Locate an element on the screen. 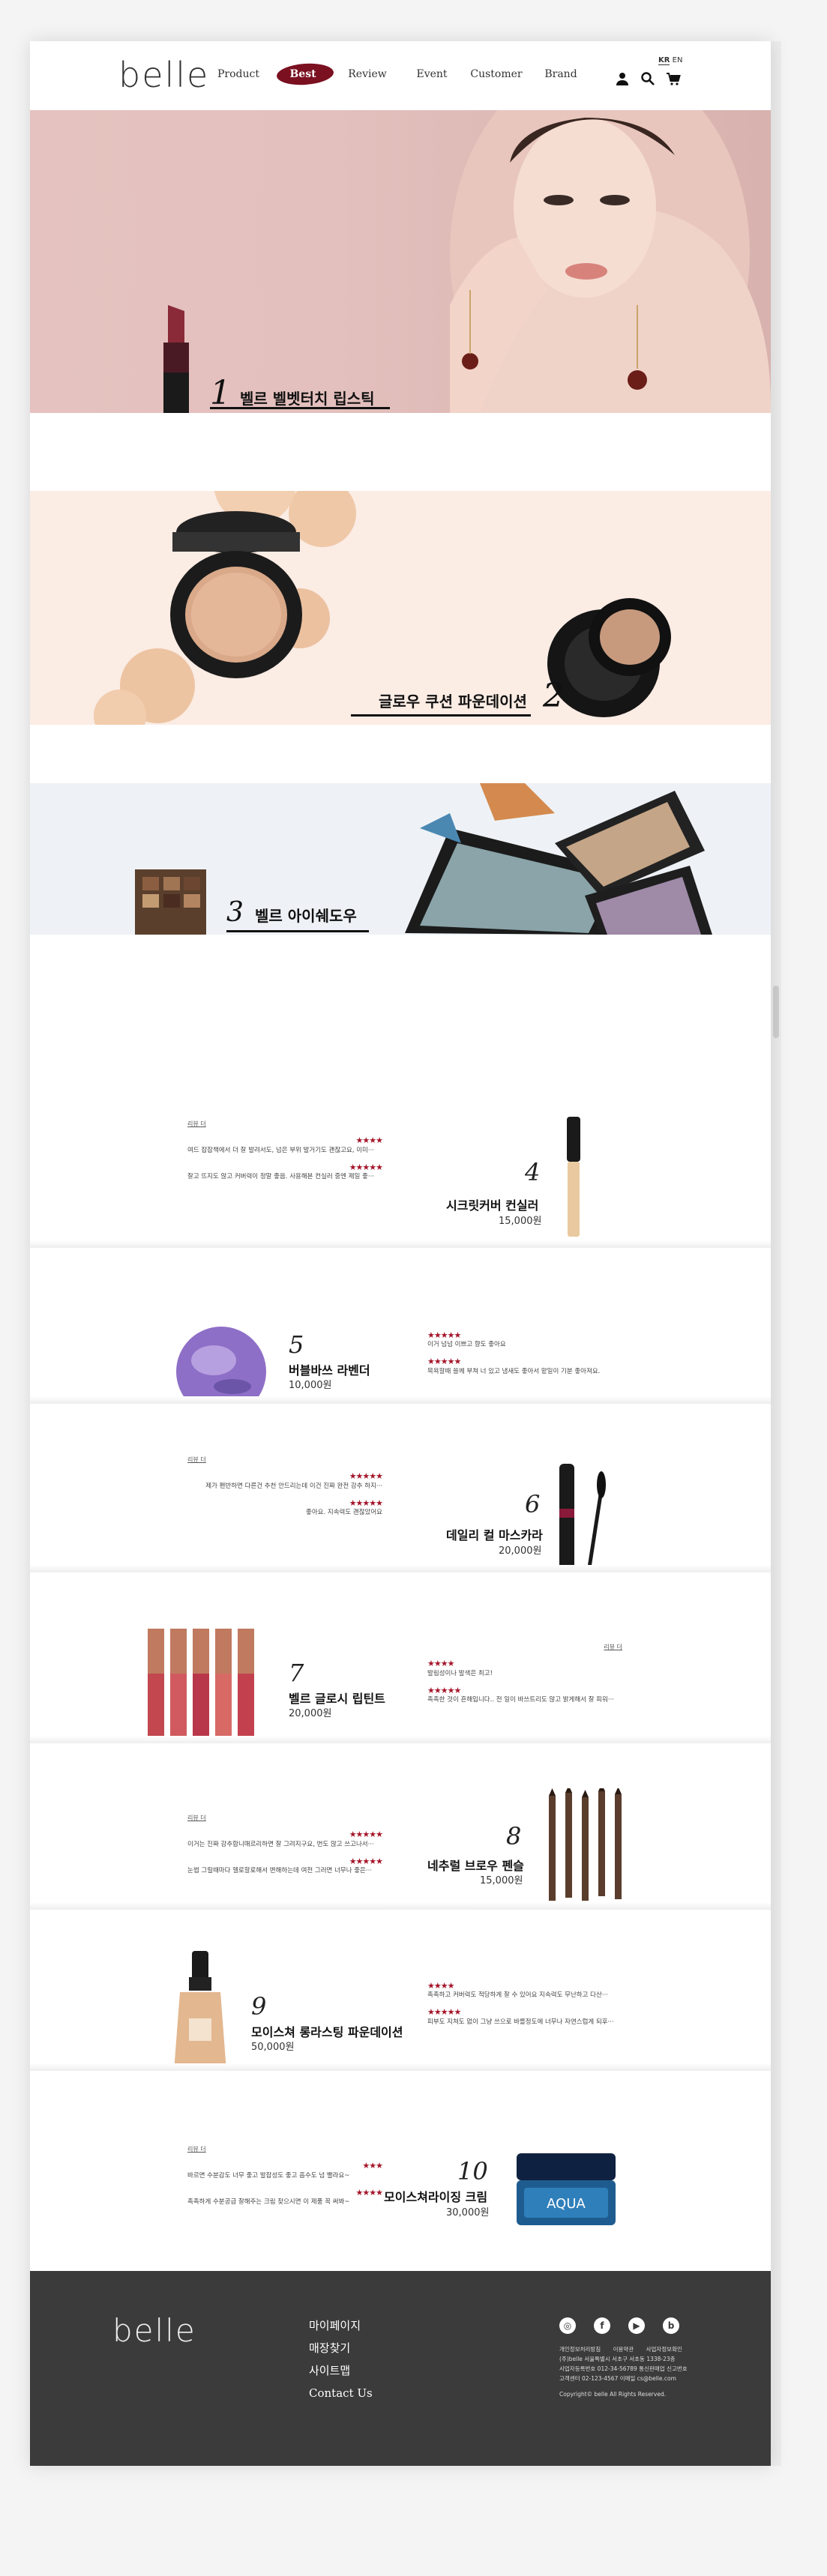  banner-caption: 글로우 쿠션 파운데이션 2 is located at coordinates (471, 696).